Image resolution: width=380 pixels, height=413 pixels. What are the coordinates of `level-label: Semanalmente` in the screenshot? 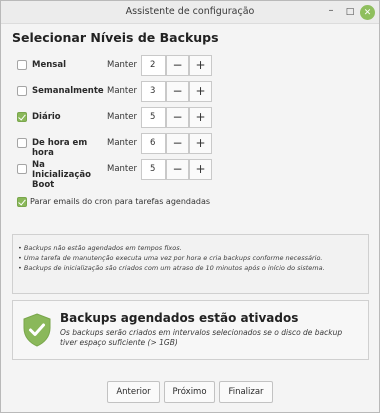 It's located at (68, 91).